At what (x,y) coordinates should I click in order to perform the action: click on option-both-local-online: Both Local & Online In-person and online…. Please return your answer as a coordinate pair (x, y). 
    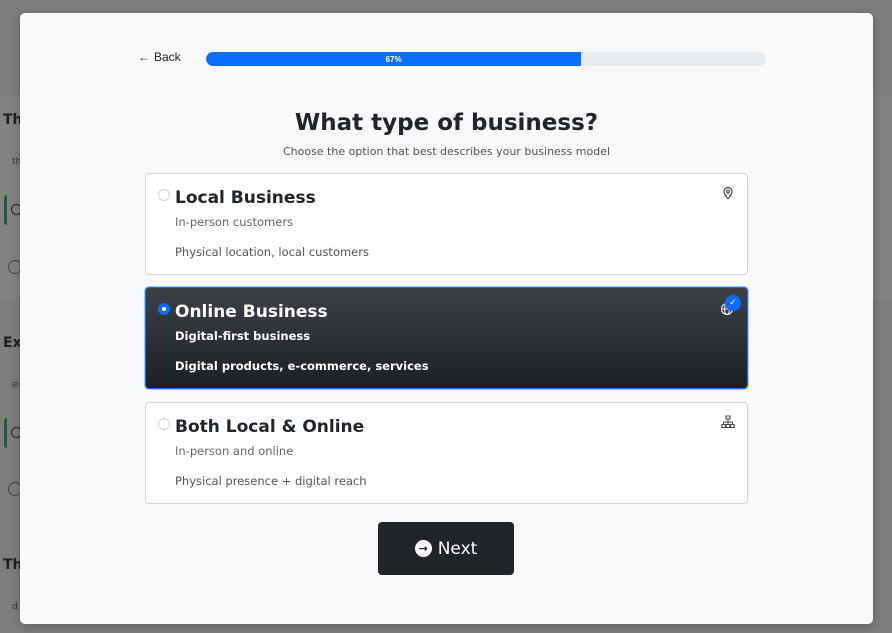
    Looking at the image, I should click on (446, 453).